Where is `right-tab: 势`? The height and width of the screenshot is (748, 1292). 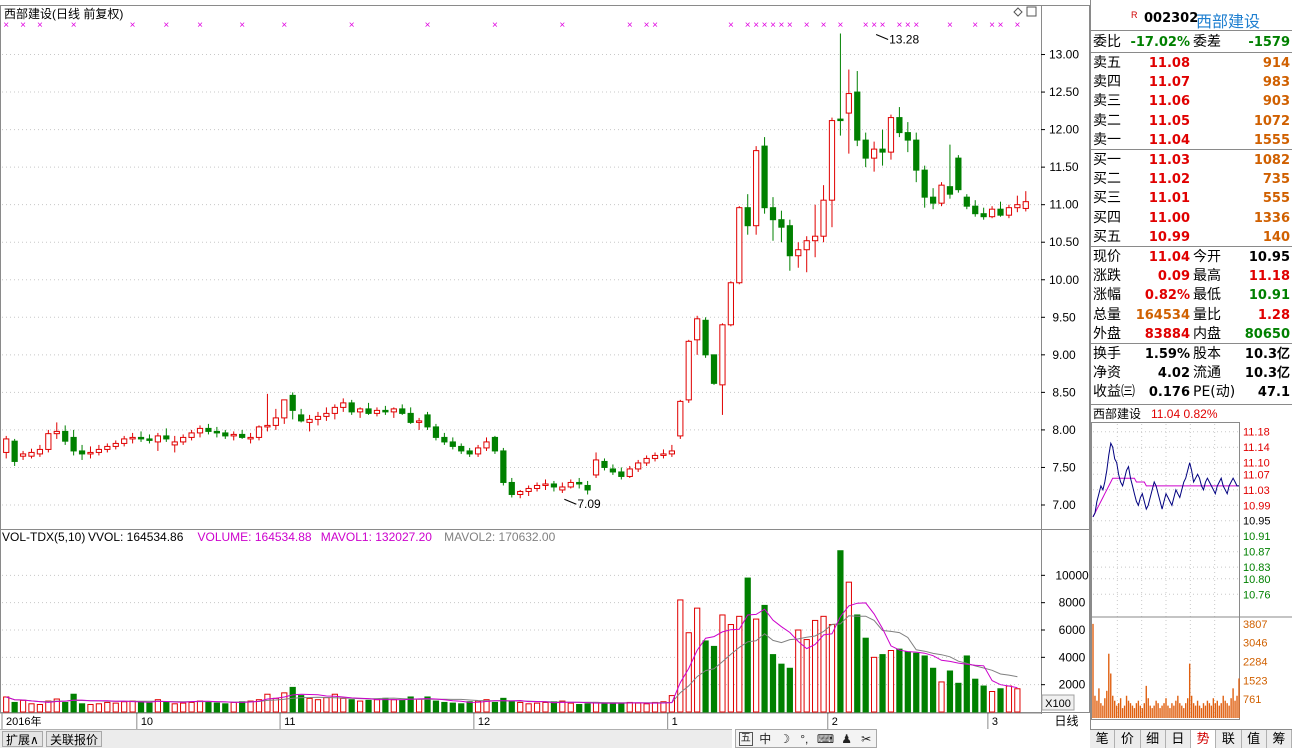 right-tab: 势 is located at coordinates (1204, 739).